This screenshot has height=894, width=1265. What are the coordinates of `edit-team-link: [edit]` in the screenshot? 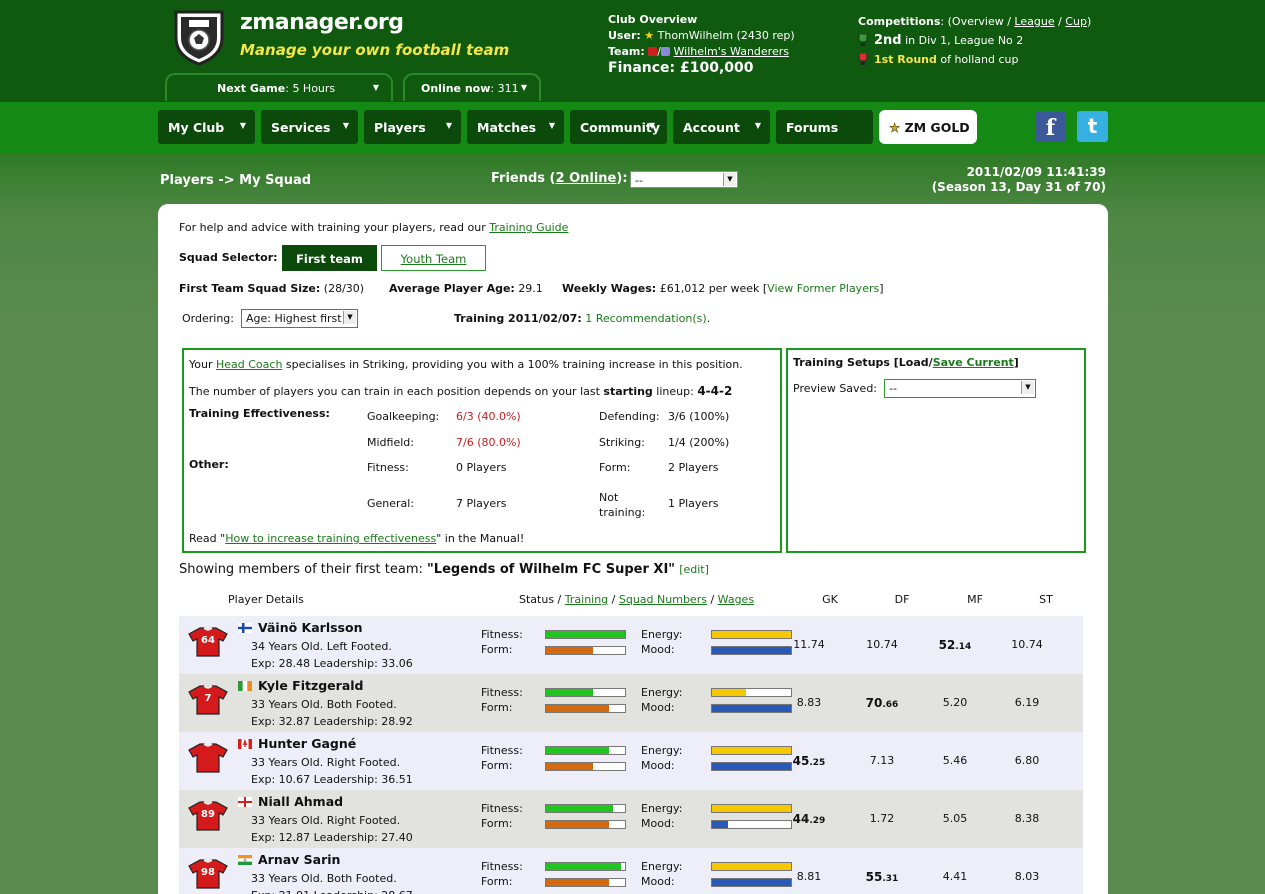 It's located at (694, 569).